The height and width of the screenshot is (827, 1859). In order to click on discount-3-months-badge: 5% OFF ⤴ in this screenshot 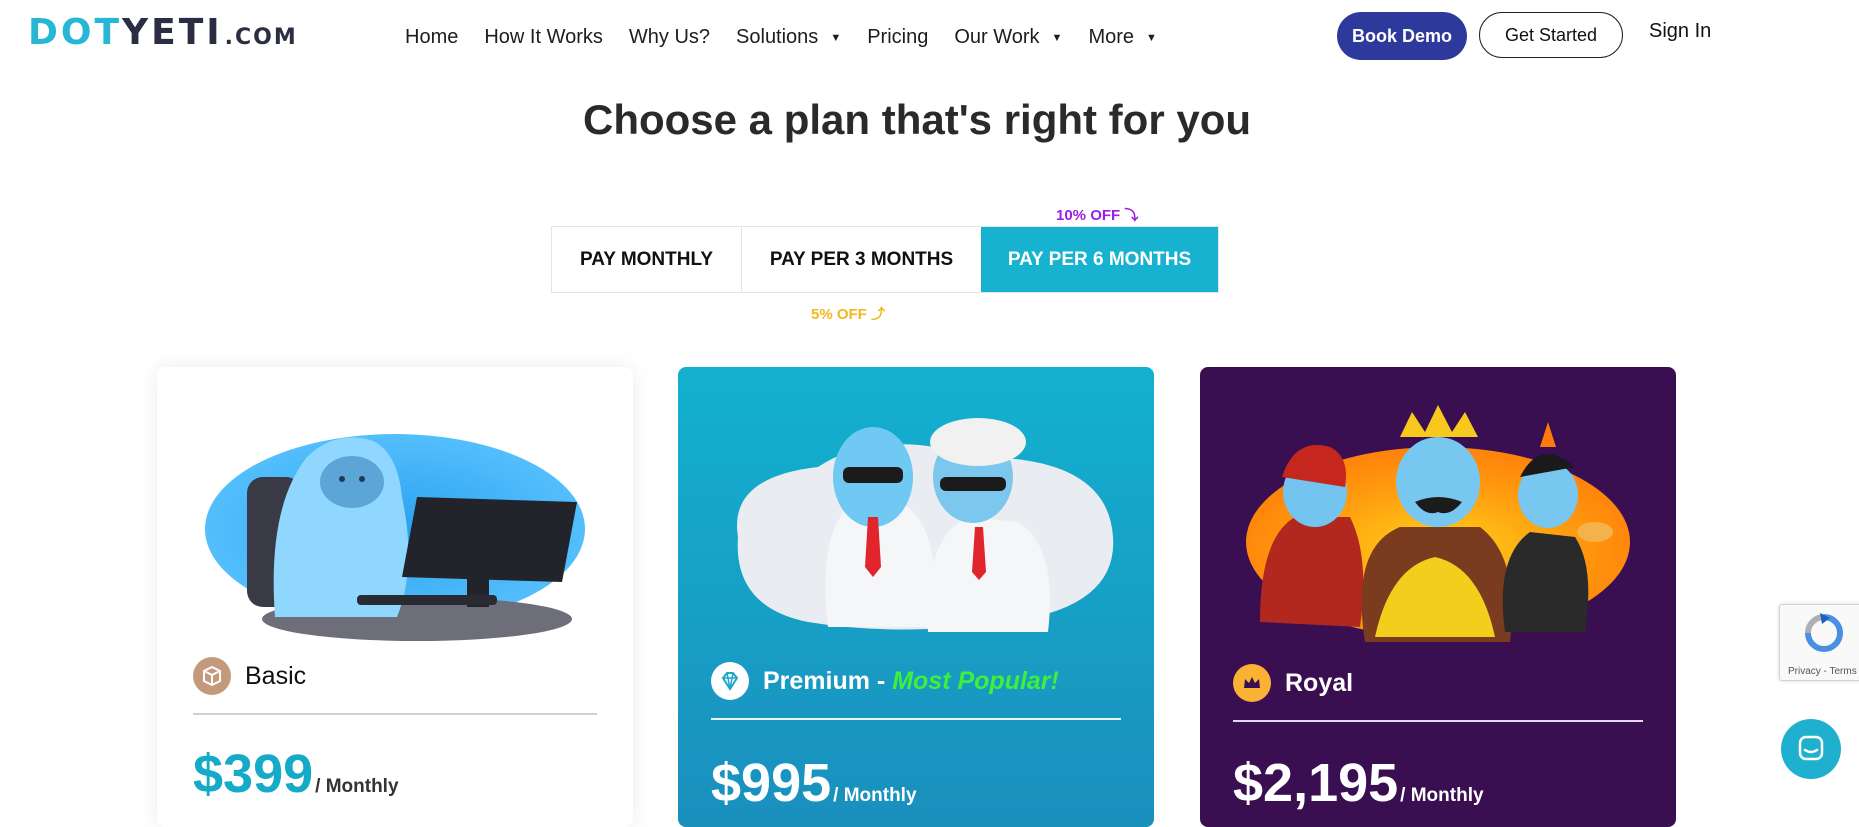, I will do `click(848, 314)`.